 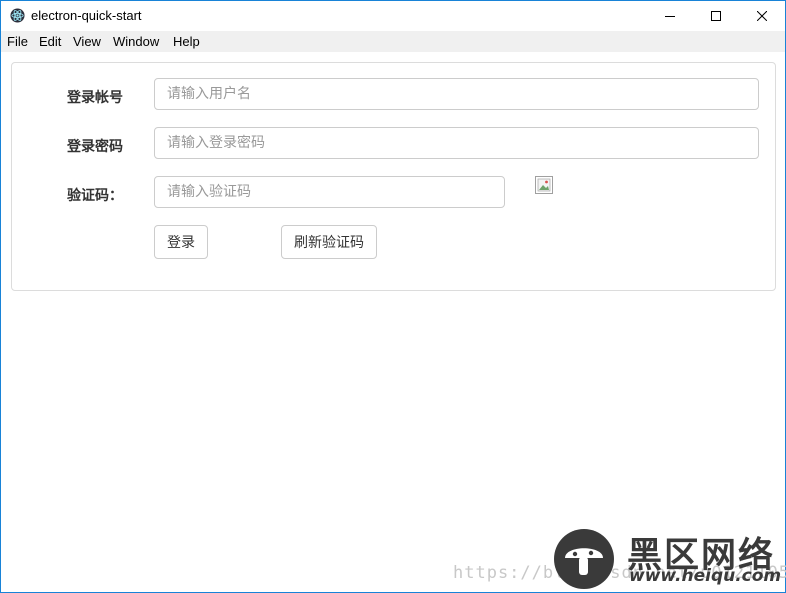 What do you see at coordinates (95, 98) in the screenshot?
I see `account-label: 登录帐号` at bounding box center [95, 98].